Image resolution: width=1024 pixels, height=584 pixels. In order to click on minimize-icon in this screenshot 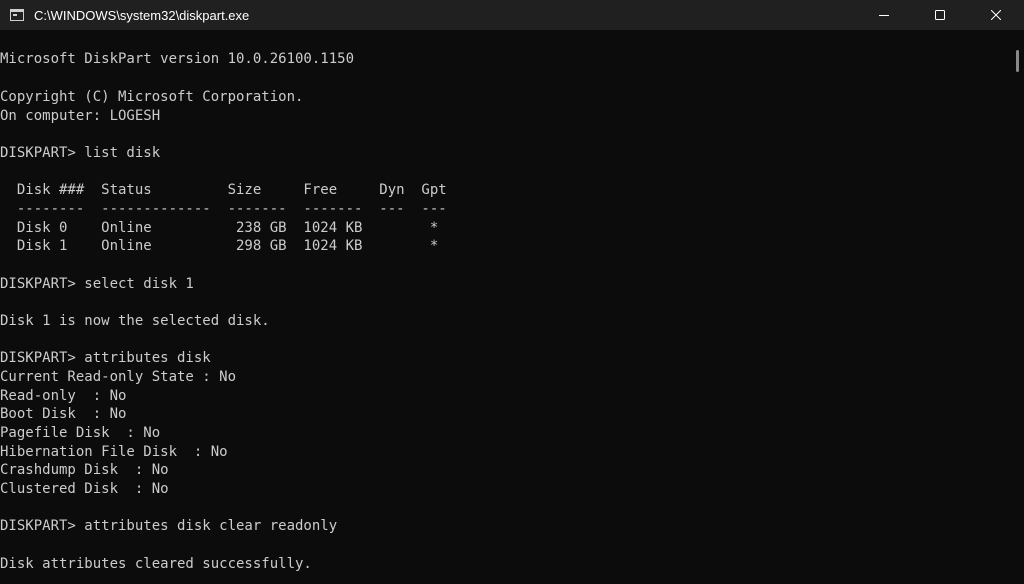, I will do `click(884, 15)`.